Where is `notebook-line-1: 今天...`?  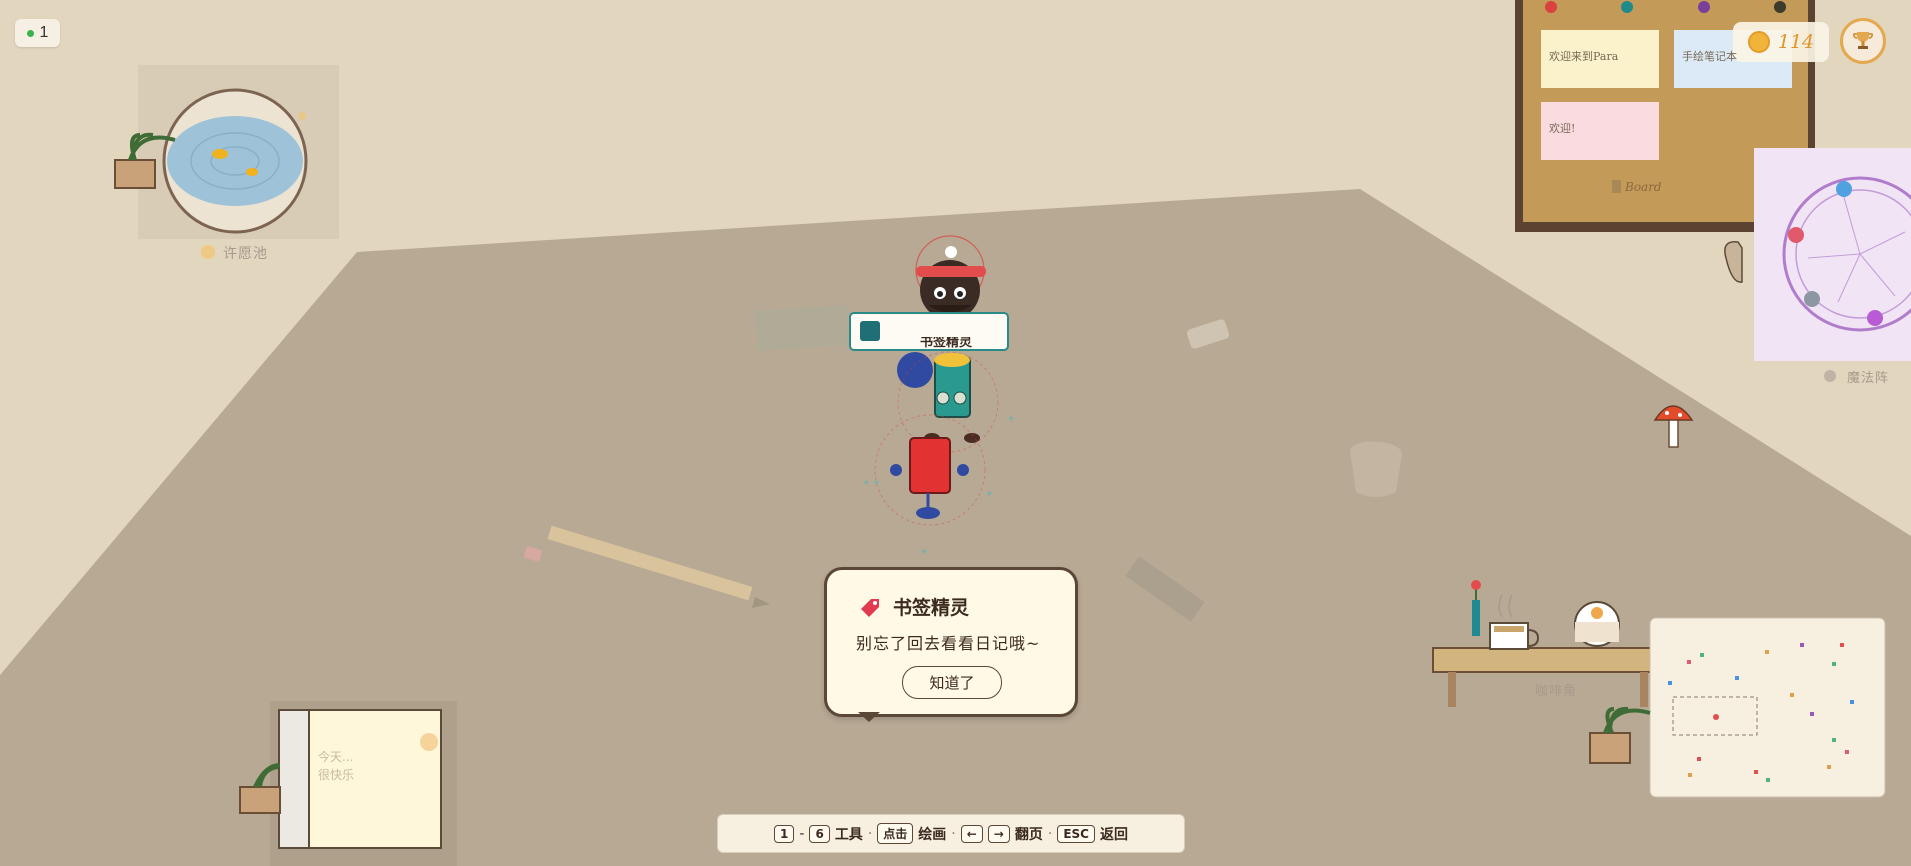
notebook-line-1: 今天... is located at coordinates (336, 757).